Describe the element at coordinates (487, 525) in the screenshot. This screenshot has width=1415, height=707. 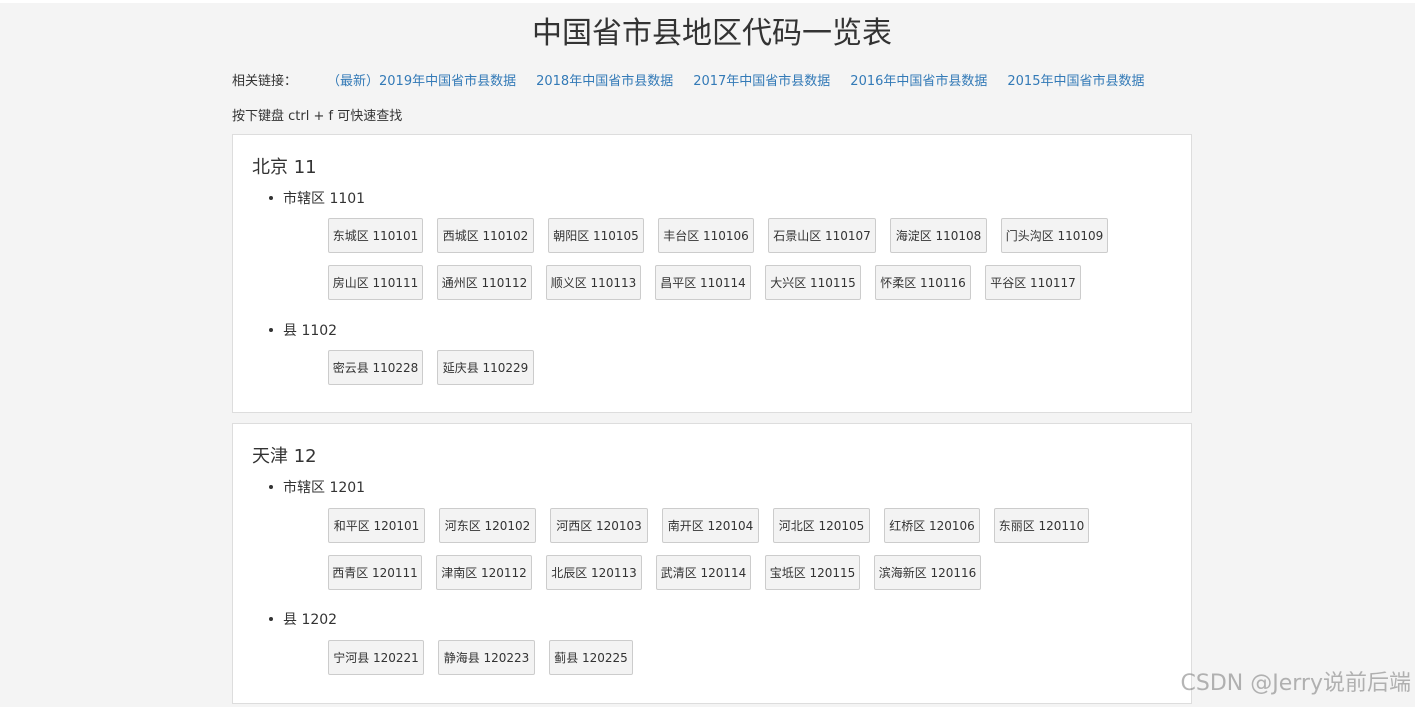
I see `district-button: 河东区 120102` at that location.